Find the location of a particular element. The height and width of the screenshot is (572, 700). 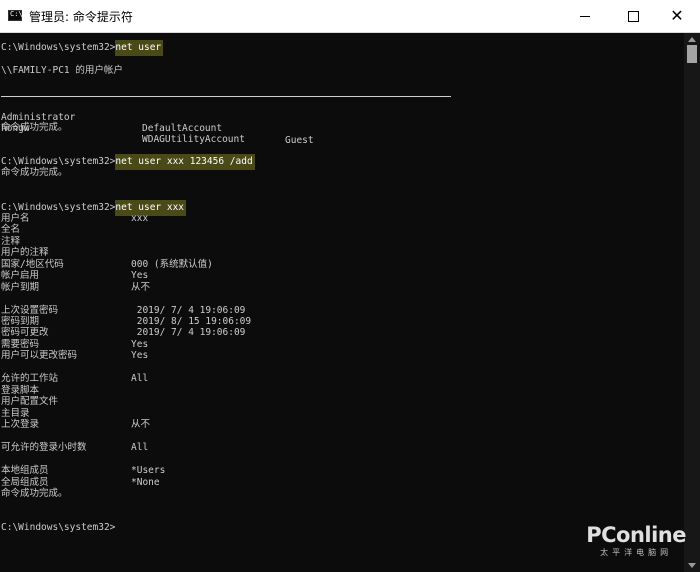

cmd-app-icon: C:\ is located at coordinates (15, 15).